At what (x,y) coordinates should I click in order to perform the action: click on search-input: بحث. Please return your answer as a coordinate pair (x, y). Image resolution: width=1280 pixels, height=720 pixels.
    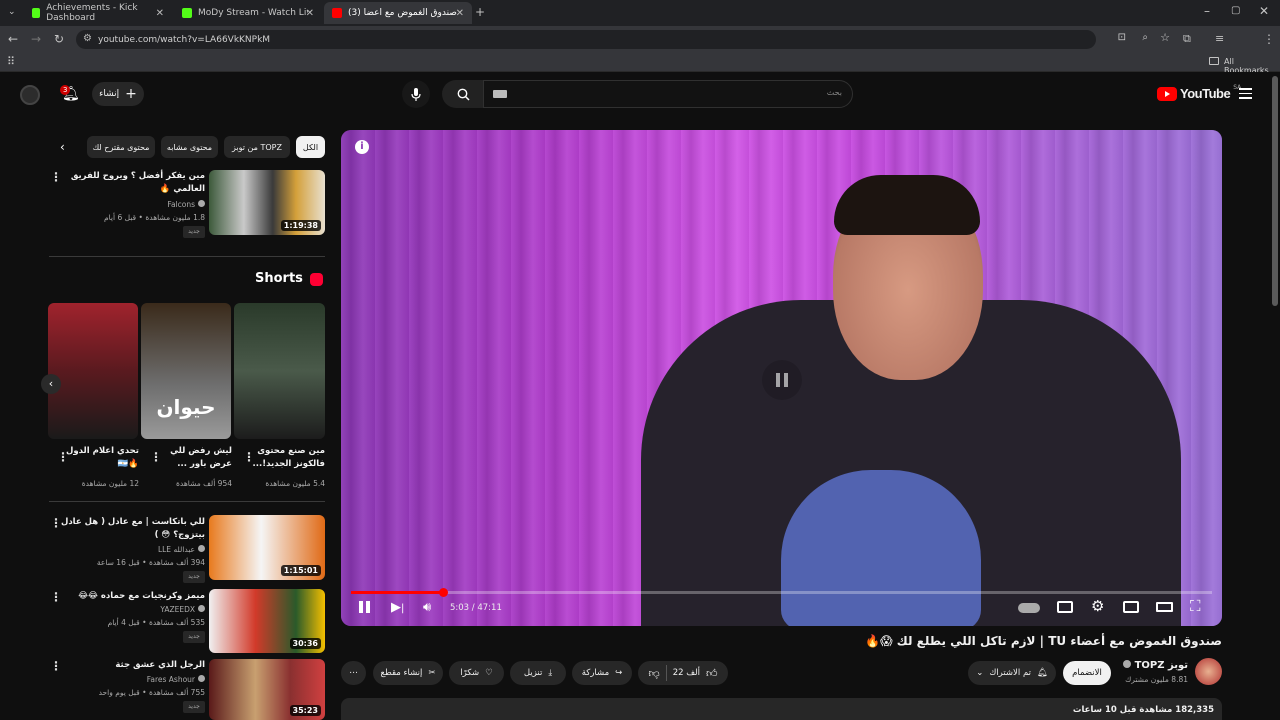
    Looking at the image, I should click on (668, 94).